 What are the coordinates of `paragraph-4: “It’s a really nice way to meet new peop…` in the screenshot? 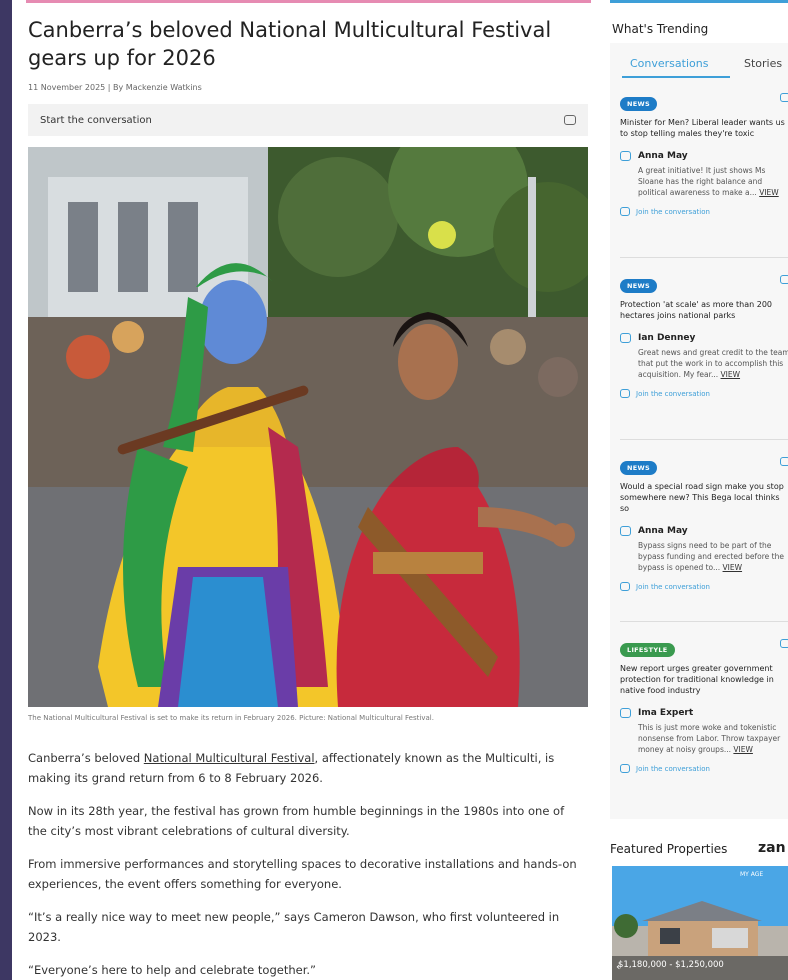 It's located at (294, 927).